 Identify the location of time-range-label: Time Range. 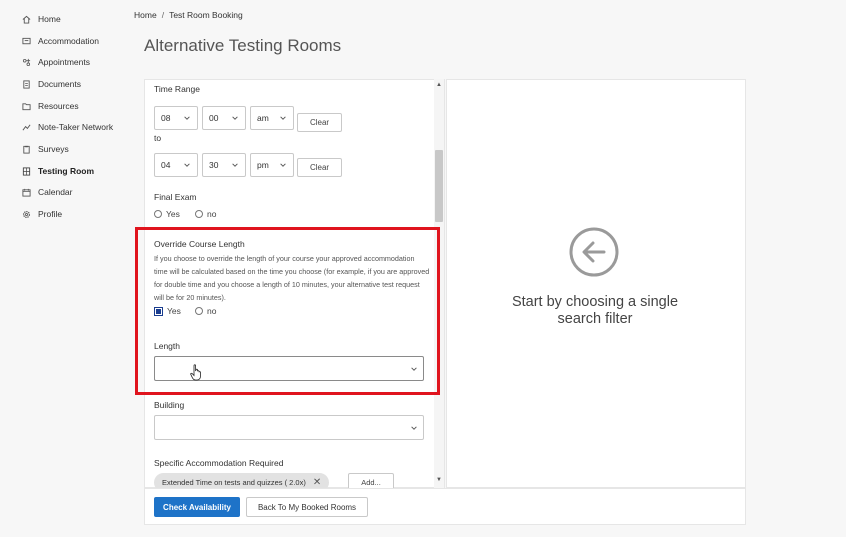
(177, 89).